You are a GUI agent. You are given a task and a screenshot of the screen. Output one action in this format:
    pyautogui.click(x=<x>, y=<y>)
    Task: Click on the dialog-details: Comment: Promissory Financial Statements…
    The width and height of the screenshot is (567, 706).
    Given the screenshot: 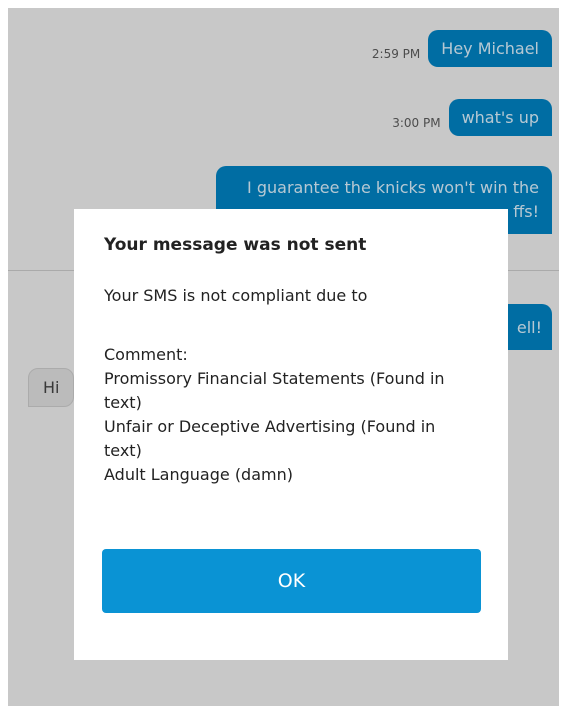 What is the action you would take?
    pyautogui.click(x=294, y=415)
    